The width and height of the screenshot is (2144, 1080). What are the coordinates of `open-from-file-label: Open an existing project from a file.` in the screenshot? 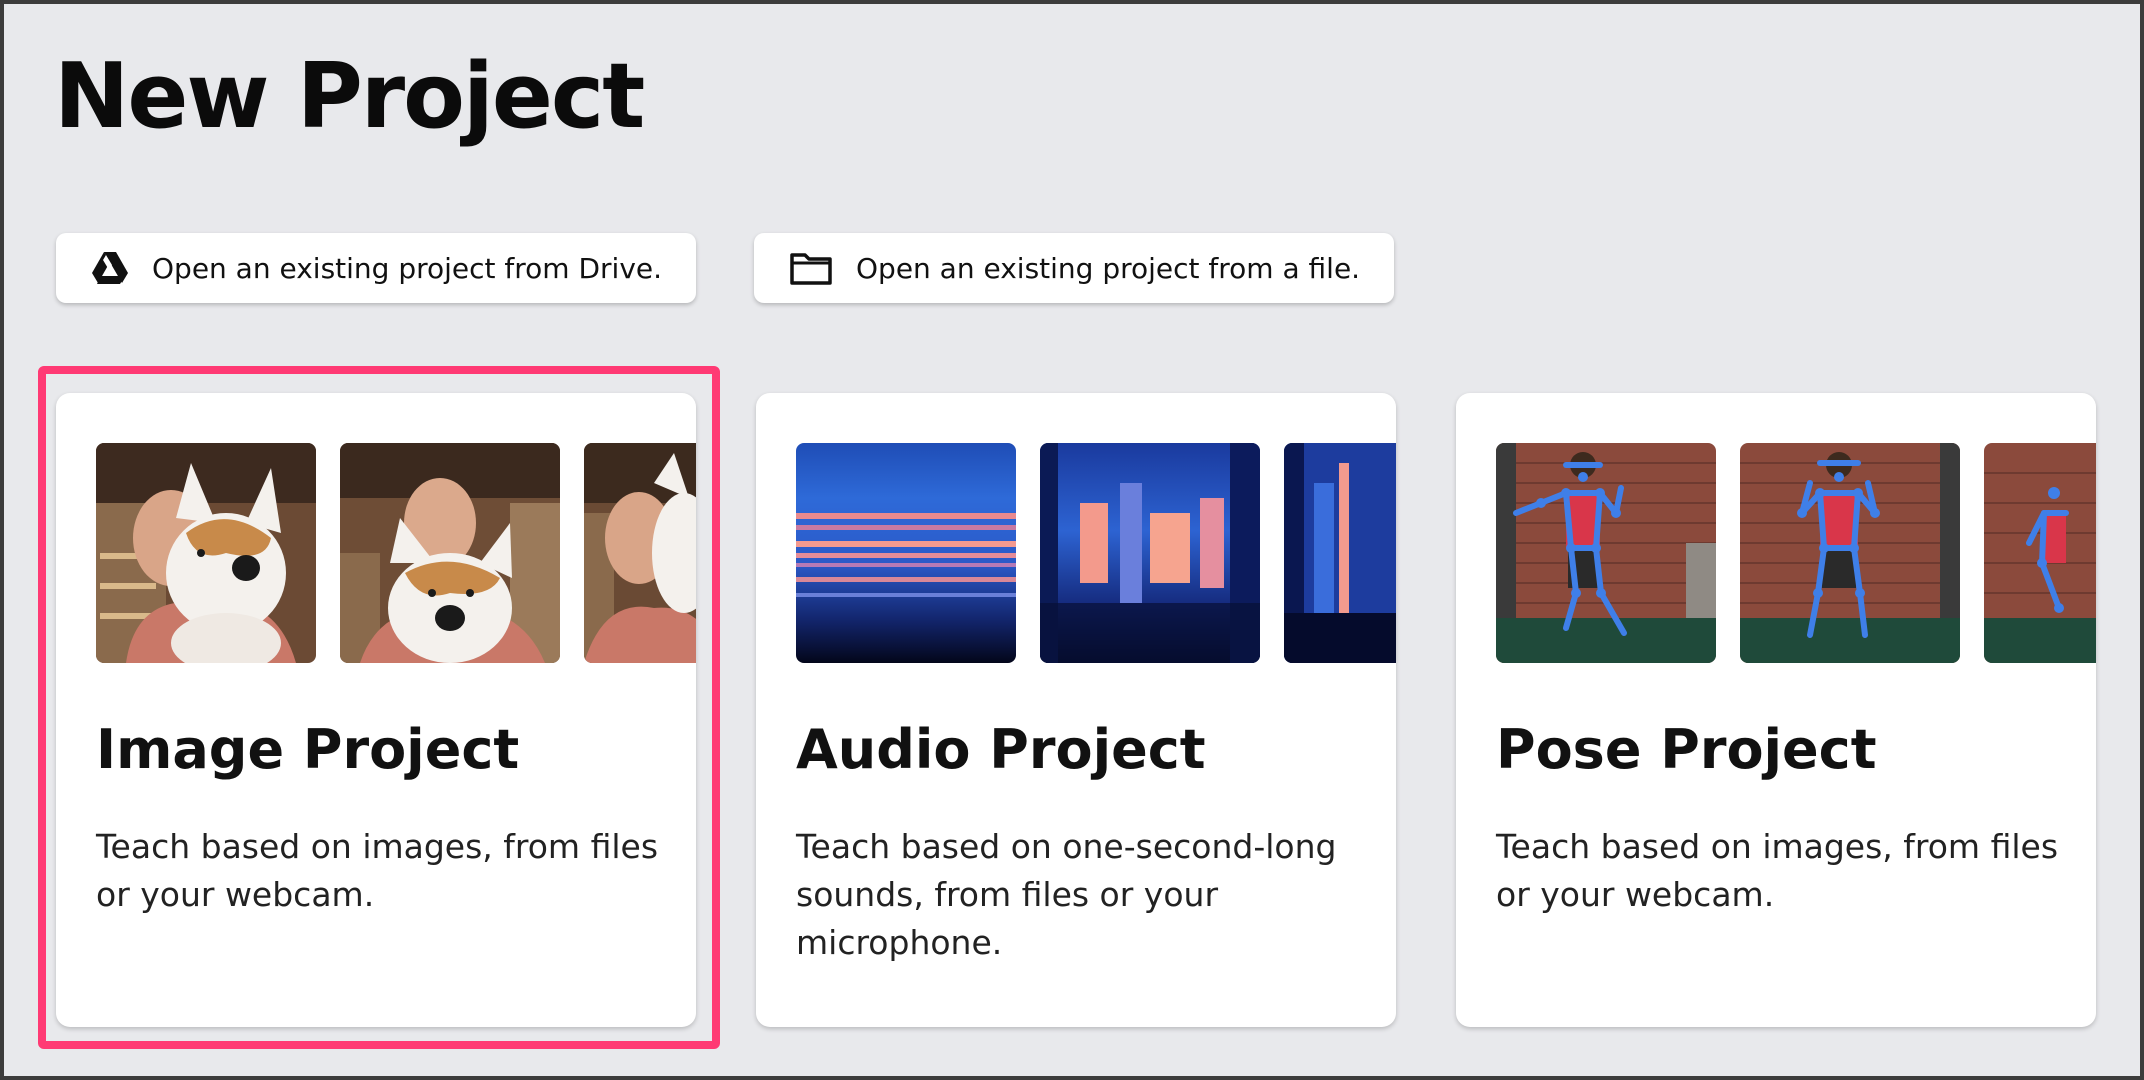 It's located at (1108, 268).